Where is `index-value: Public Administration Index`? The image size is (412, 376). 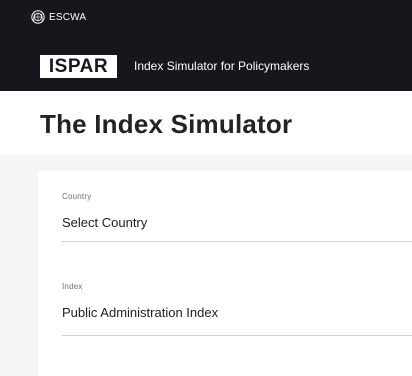 index-value: Public Administration Index is located at coordinates (140, 312).